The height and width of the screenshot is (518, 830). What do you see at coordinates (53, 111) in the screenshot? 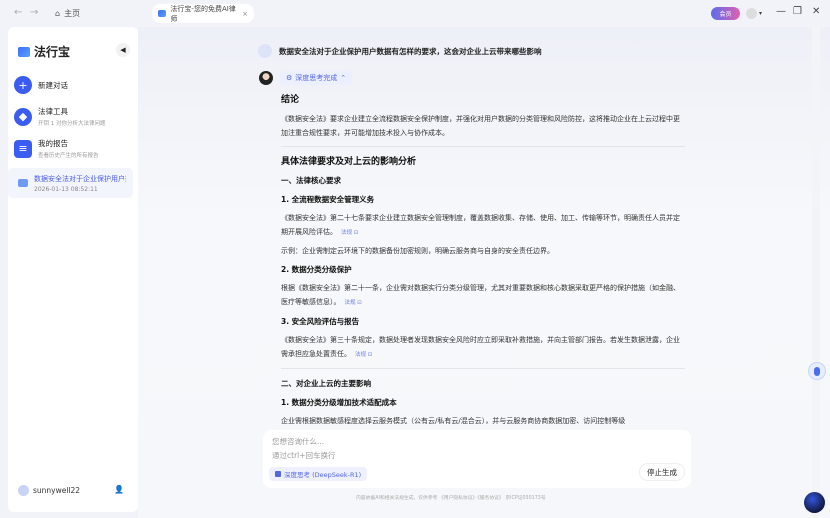
I see `sidebar-item-label: 法律工具` at bounding box center [53, 111].